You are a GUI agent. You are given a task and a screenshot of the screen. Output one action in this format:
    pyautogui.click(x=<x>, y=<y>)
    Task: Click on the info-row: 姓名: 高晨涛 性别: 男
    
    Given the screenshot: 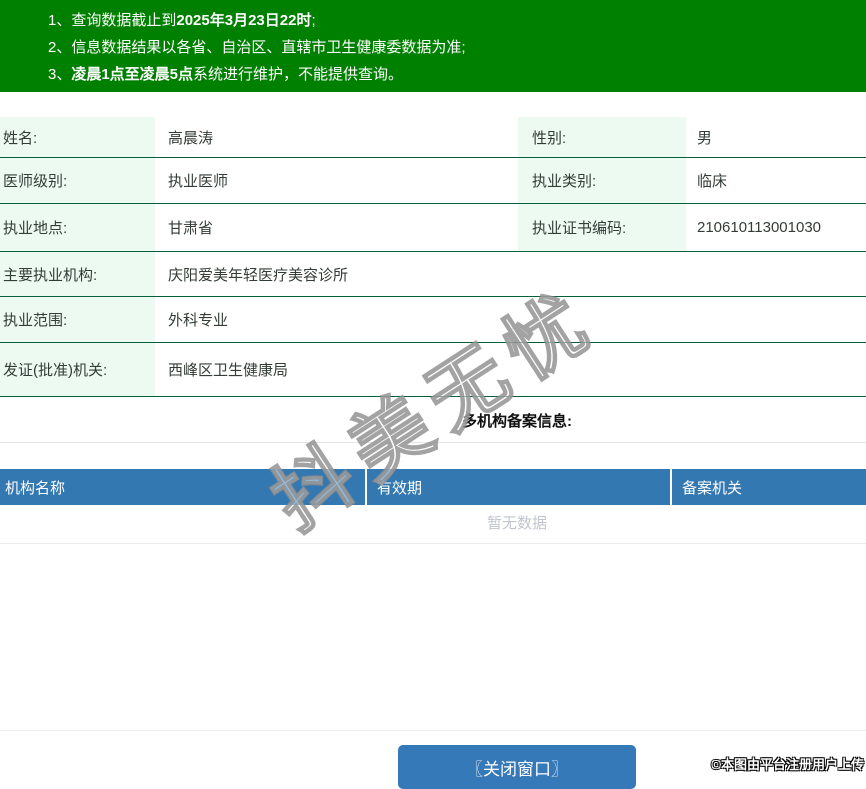 What is the action you would take?
    pyautogui.click(x=433, y=137)
    